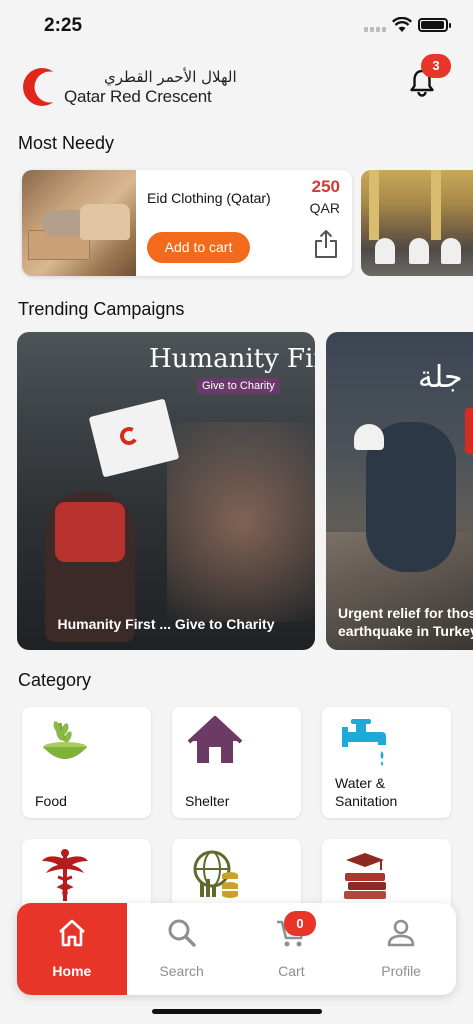 The height and width of the screenshot is (1024, 473). Describe the element at coordinates (440, 377) in the screenshot. I see `campaign-arabic-headline: جلة` at that location.